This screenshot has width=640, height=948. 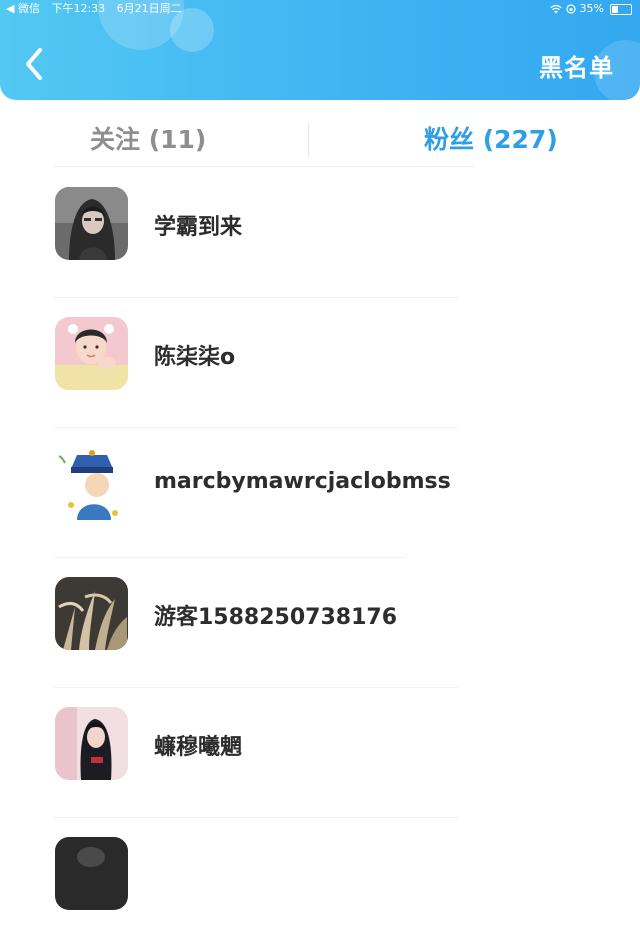 I want to click on divider, so click(x=264, y=166).